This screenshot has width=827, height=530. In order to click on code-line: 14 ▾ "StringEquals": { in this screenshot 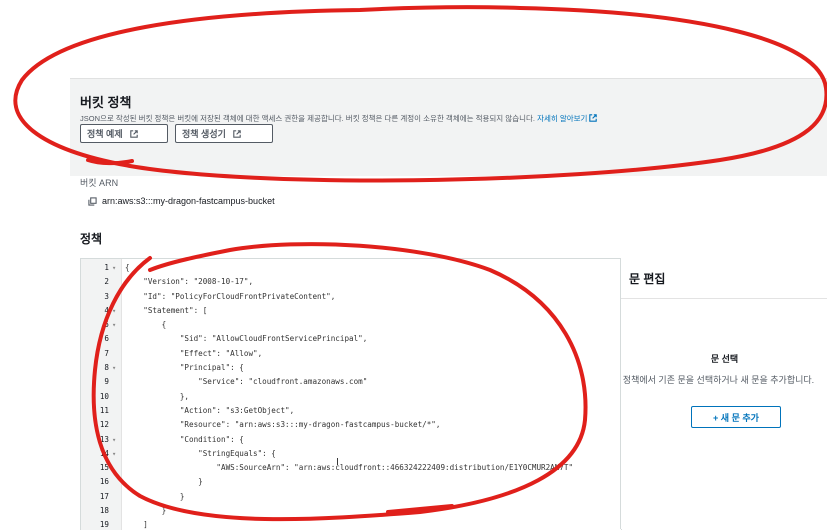, I will do `click(351, 454)`.